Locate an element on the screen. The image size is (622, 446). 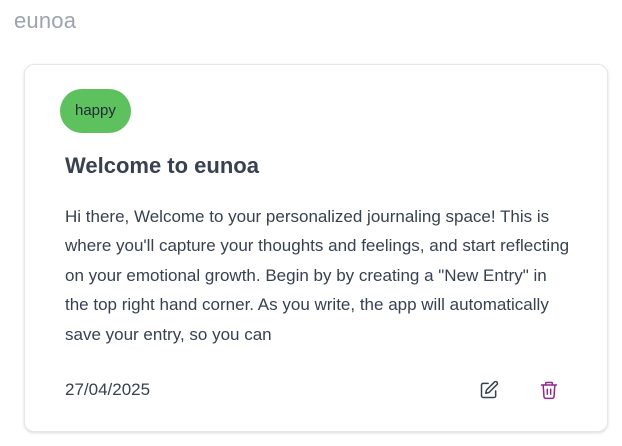
trash-icon is located at coordinates (549, 390).